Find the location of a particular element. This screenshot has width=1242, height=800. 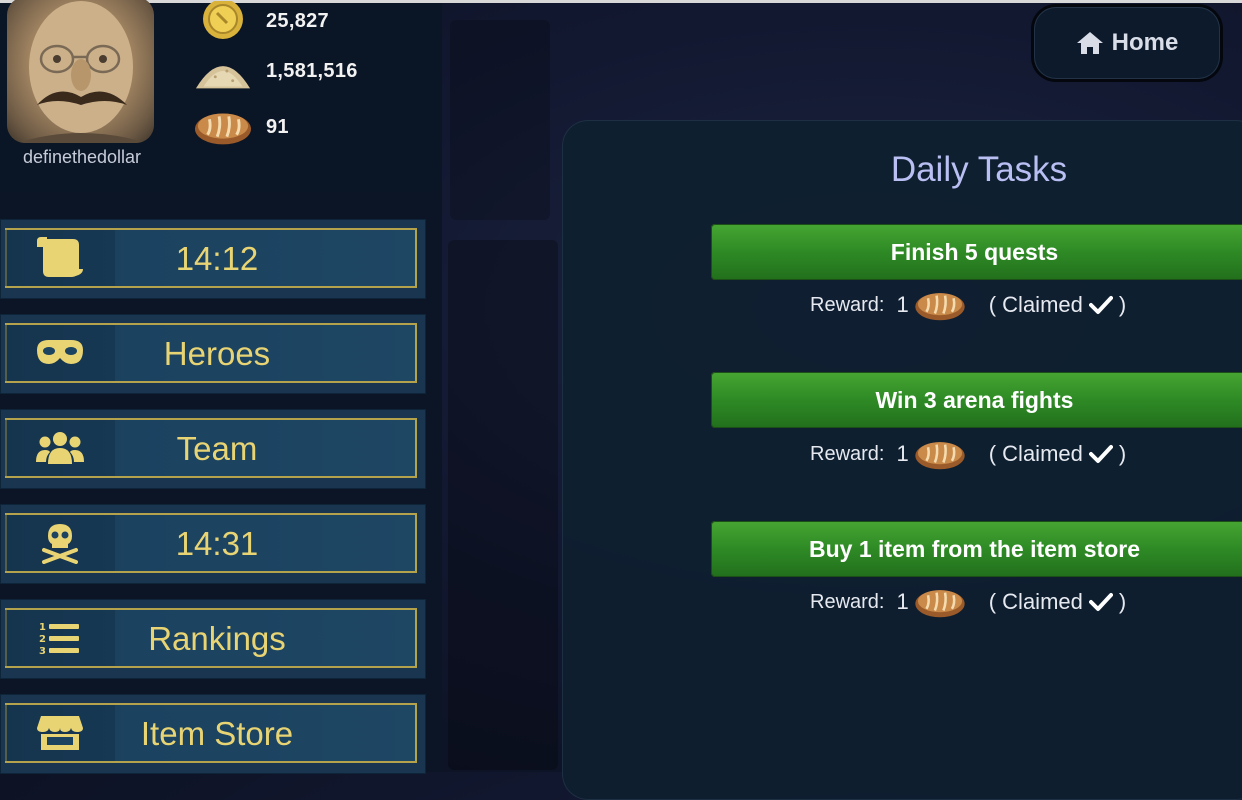

task-name: Finish 5 quests is located at coordinates (974, 251).